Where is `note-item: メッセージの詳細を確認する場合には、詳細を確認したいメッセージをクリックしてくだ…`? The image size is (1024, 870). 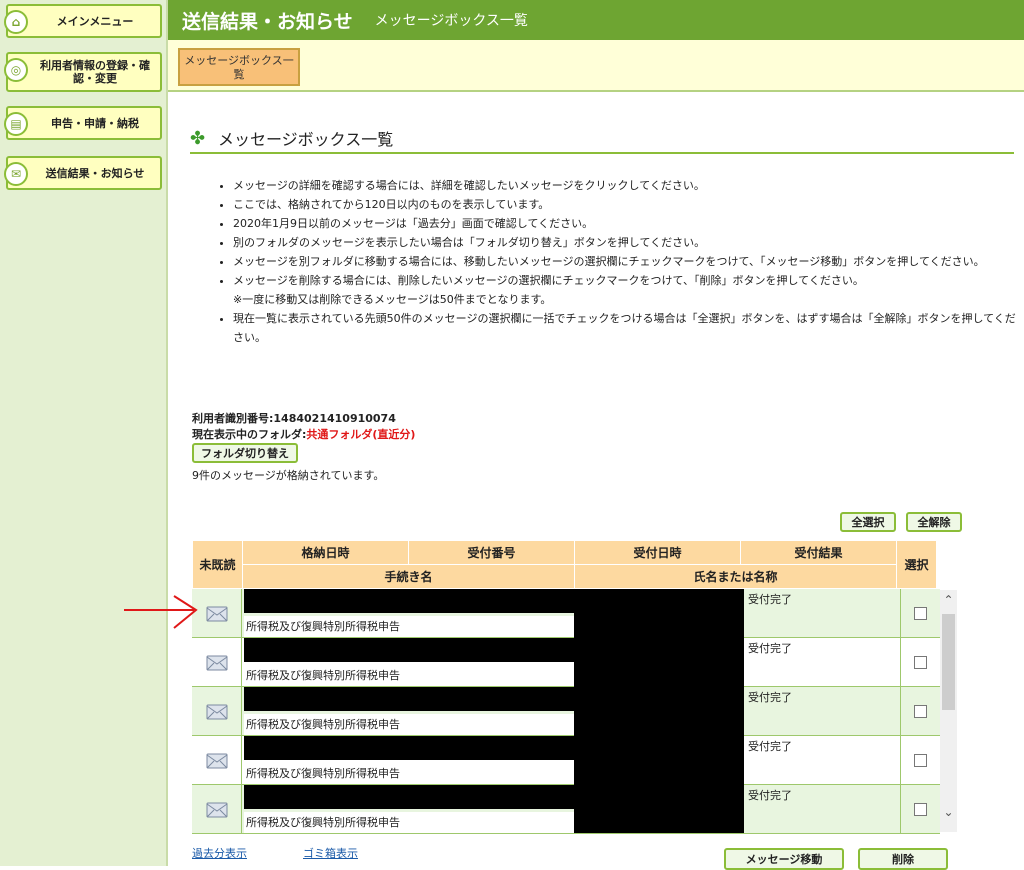 note-item: メッセージの詳細を確認する場合には、詳細を確認したいメッセージをクリックしてくだ… is located at coordinates (624, 185).